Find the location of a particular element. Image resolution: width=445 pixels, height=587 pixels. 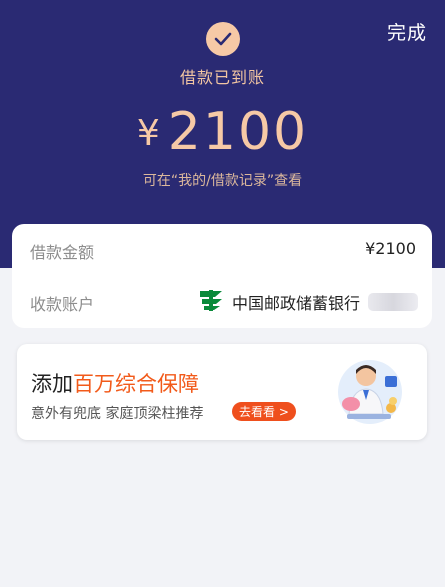

promo-title-highlight: 百万综合保障 is located at coordinates (136, 384).